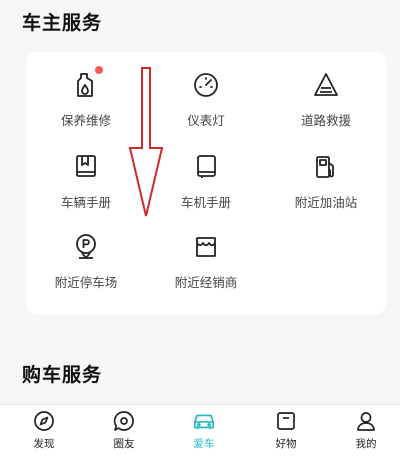 This screenshot has width=400, height=457. I want to click on tab-circle-friends: 圈友, so click(124, 432).